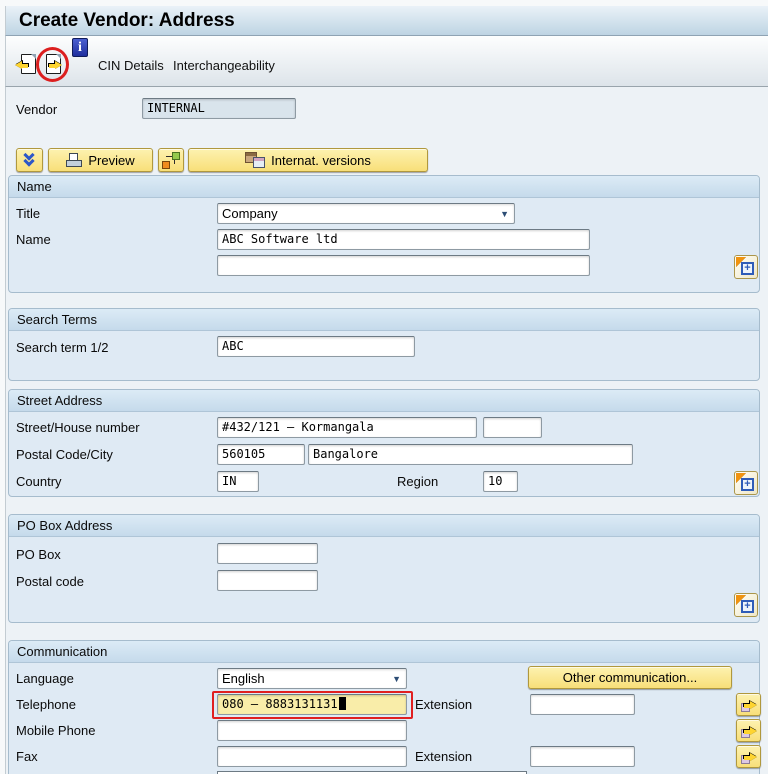 The width and height of the screenshot is (768, 774). I want to click on search-terms-header: Search Terms, so click(384, 320).